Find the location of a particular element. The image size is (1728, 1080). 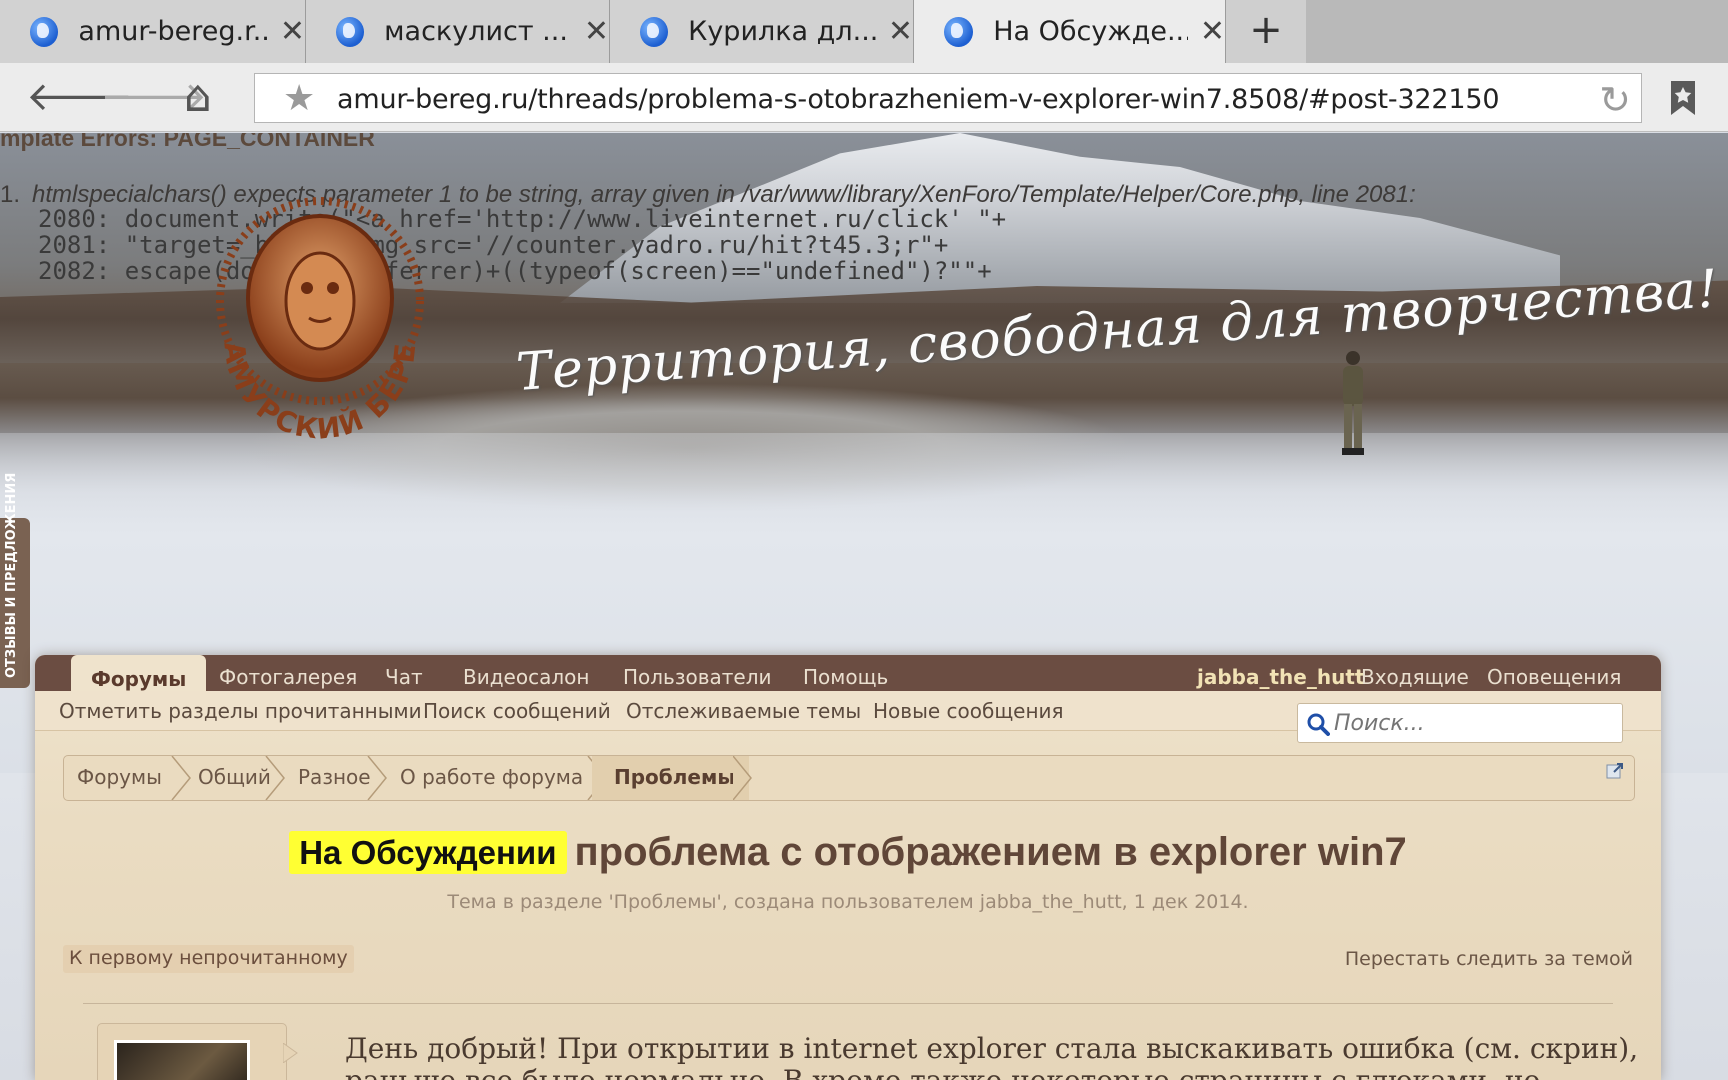

feedback-tab-label: ОТЗЫВЫ И ПРЕДЛОЖЕНИЯ is located at coordinates (11, 575).